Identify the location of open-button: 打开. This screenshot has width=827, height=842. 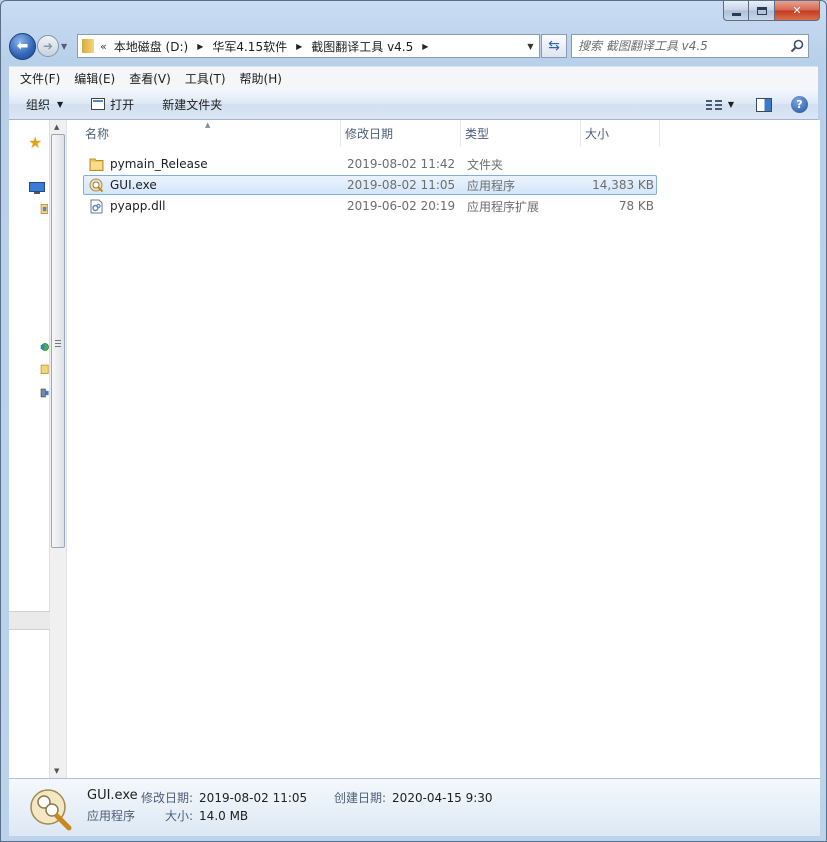
(112, 104).